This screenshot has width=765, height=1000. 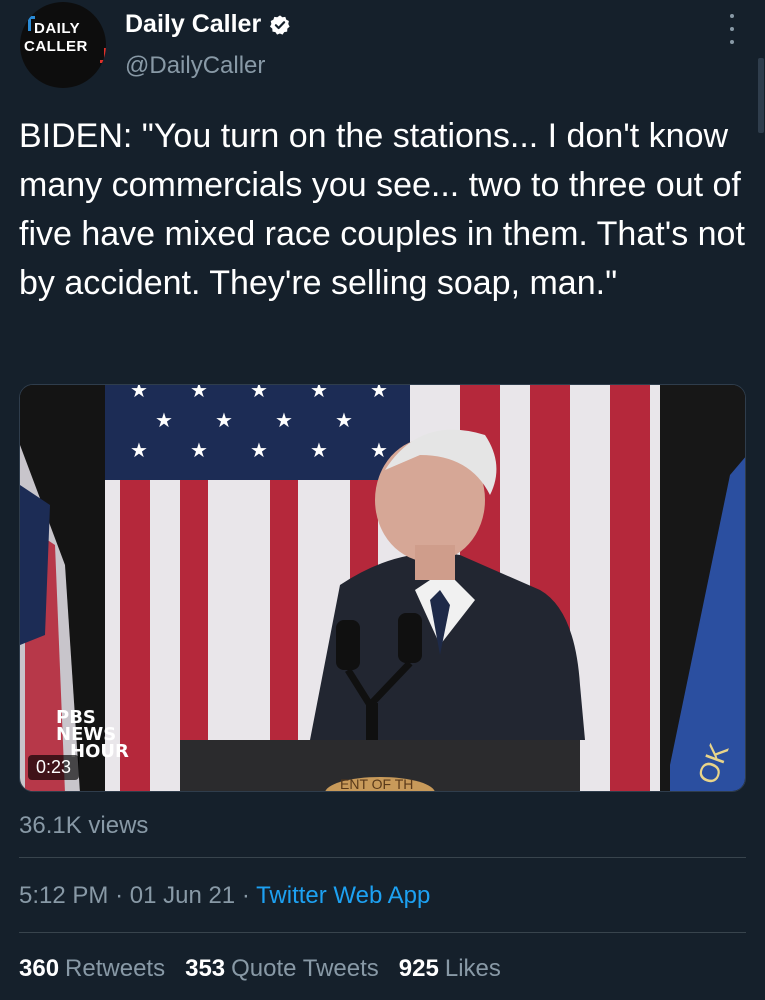 What do you see at coordinates (115, 968) in the screenshot?
I see `retweets-label: Retweets` at bounding box center [115, 968].